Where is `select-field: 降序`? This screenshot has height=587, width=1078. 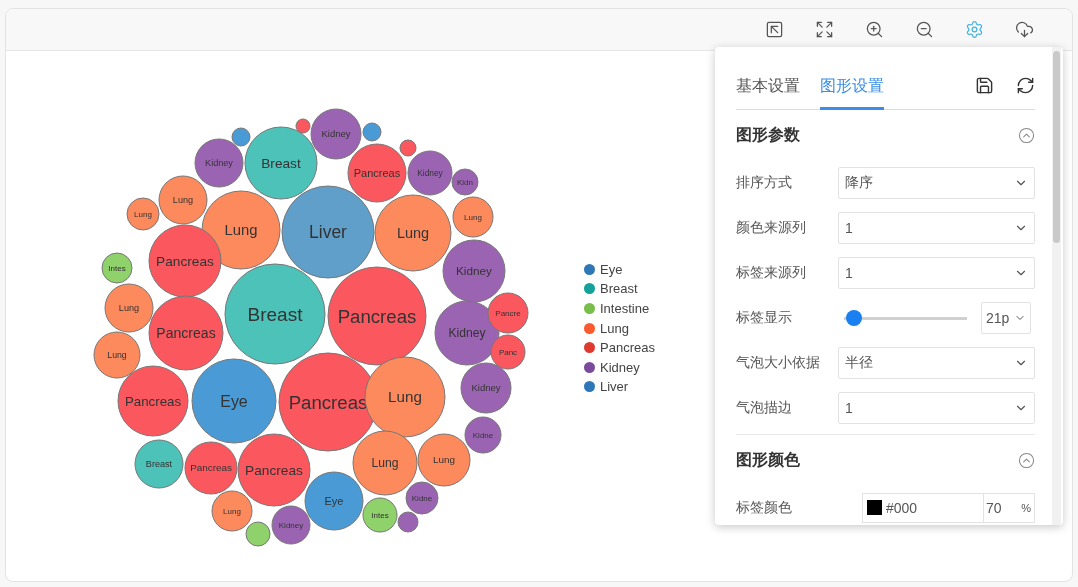
select-field: 降序 is located at coordinates (936, 182).